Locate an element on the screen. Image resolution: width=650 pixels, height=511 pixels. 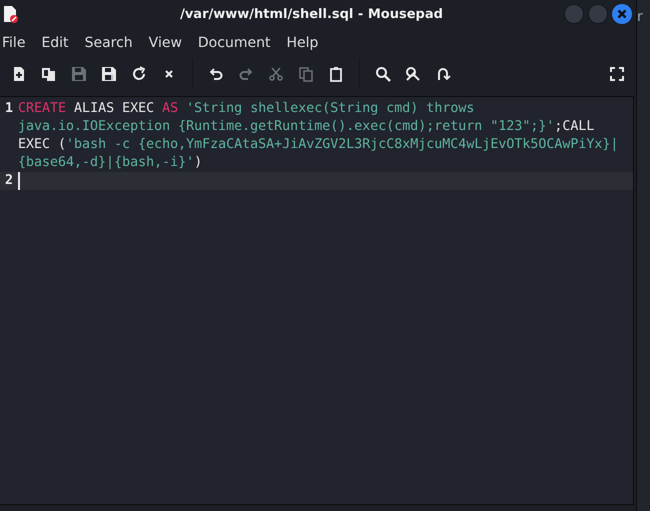
document-icon is located at coordinates (11, 14).